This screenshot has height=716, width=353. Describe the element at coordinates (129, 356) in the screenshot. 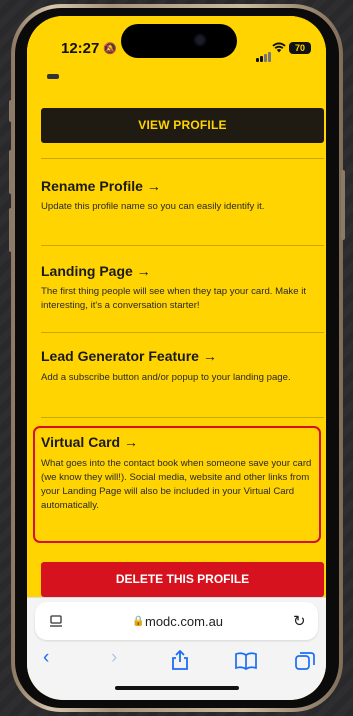

I see `lead-generator-link: Lead Generator Feature →` at that location.